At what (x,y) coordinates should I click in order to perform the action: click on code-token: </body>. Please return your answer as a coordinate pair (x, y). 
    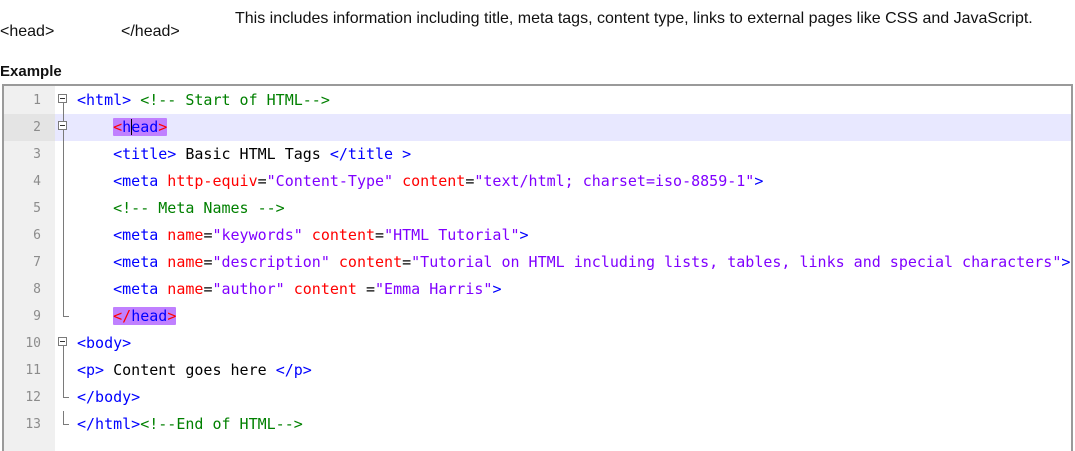
    Looking at the image, I should click on (109, 397).